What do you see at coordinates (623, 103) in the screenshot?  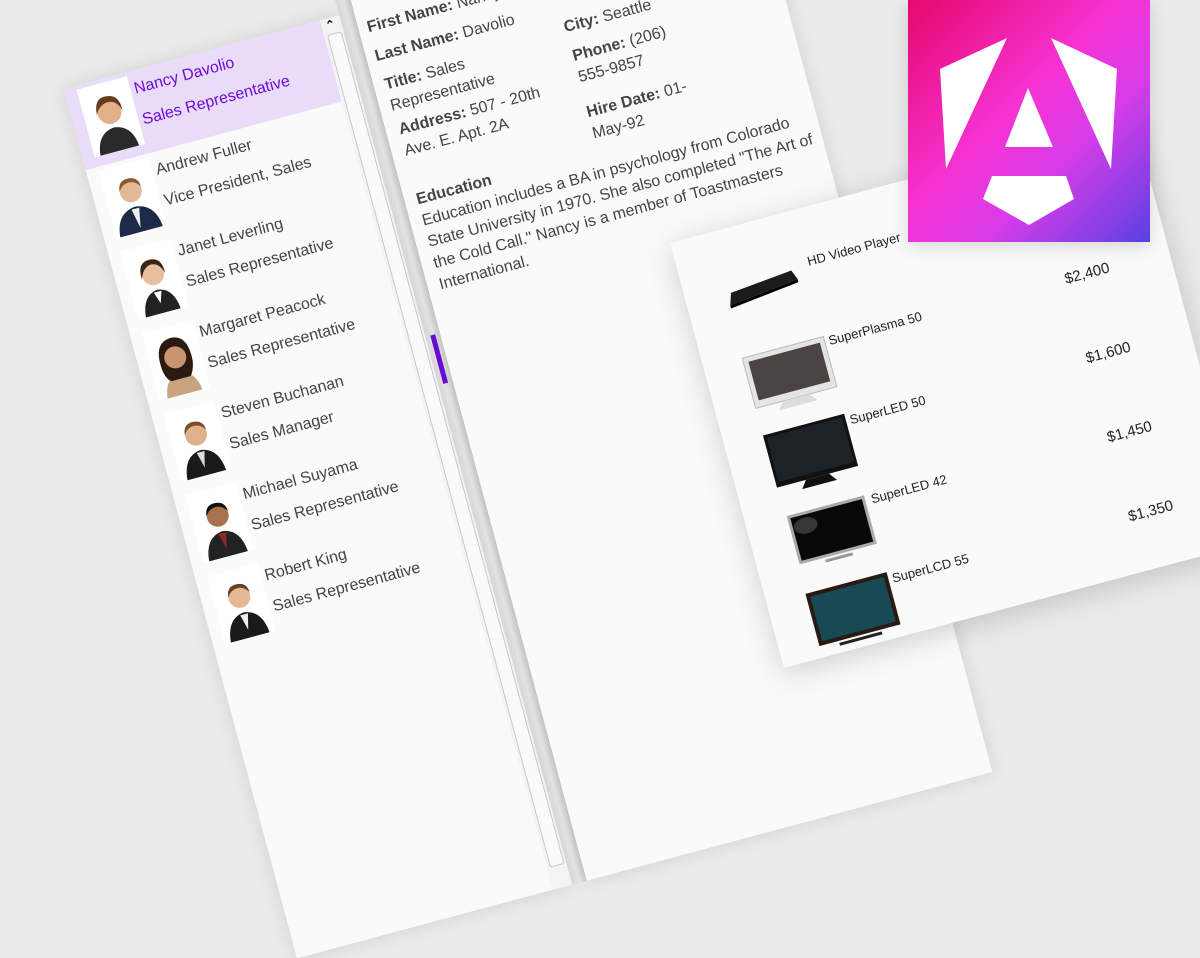 I see `hire-date-label: Hire Date:` at bounding box center [623, 103].